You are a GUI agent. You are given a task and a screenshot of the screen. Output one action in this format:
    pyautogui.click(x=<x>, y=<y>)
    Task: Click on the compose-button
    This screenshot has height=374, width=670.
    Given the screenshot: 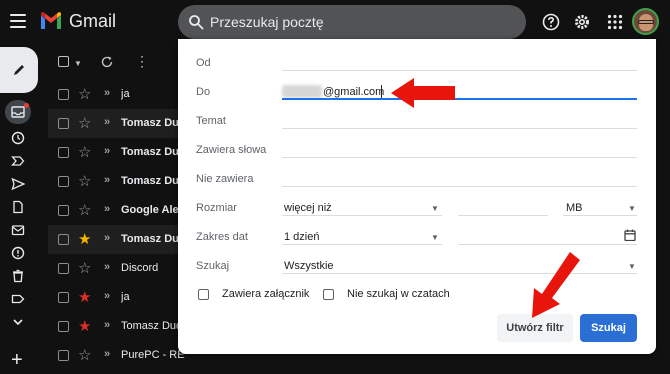 What is the action you would take?
    pyautogui.click(x=19, y=70)
    